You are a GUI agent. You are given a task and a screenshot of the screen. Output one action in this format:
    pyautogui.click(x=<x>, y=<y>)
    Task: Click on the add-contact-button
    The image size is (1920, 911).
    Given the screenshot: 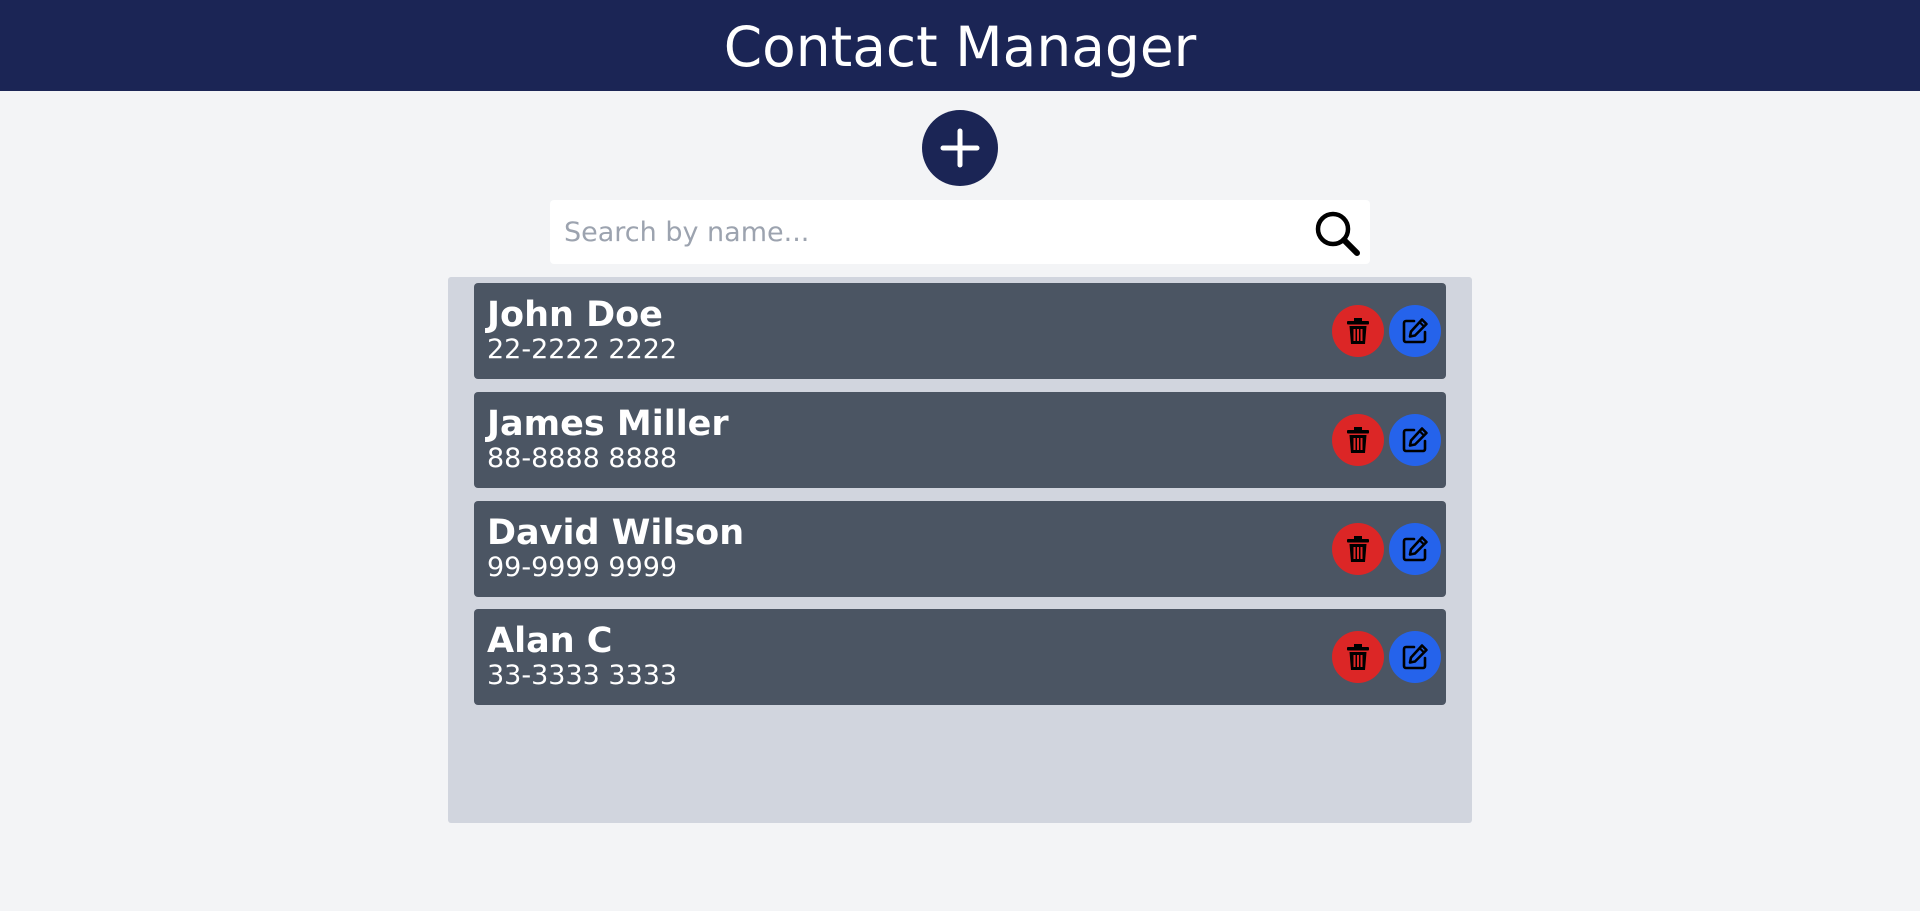 What is the action you would take?
    pyautogui.click(x=960, y=148)
    